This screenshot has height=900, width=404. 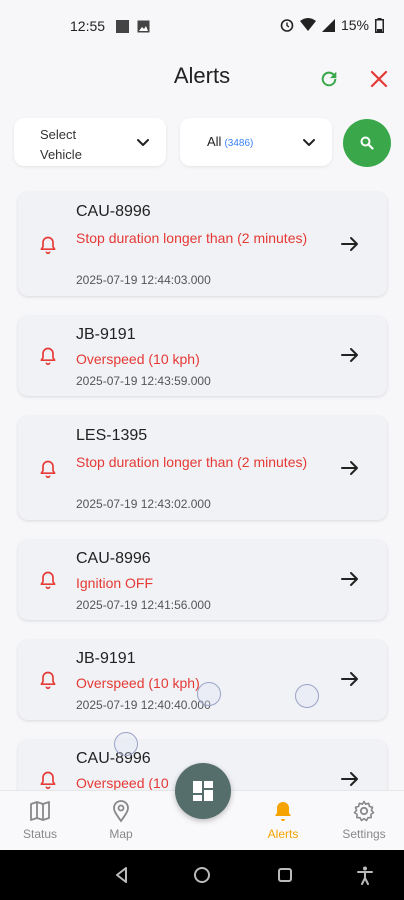 What do you see at coordinates (285, 875) in the screenshot?
I see `recents-icon` at bounding box center [285, 875].